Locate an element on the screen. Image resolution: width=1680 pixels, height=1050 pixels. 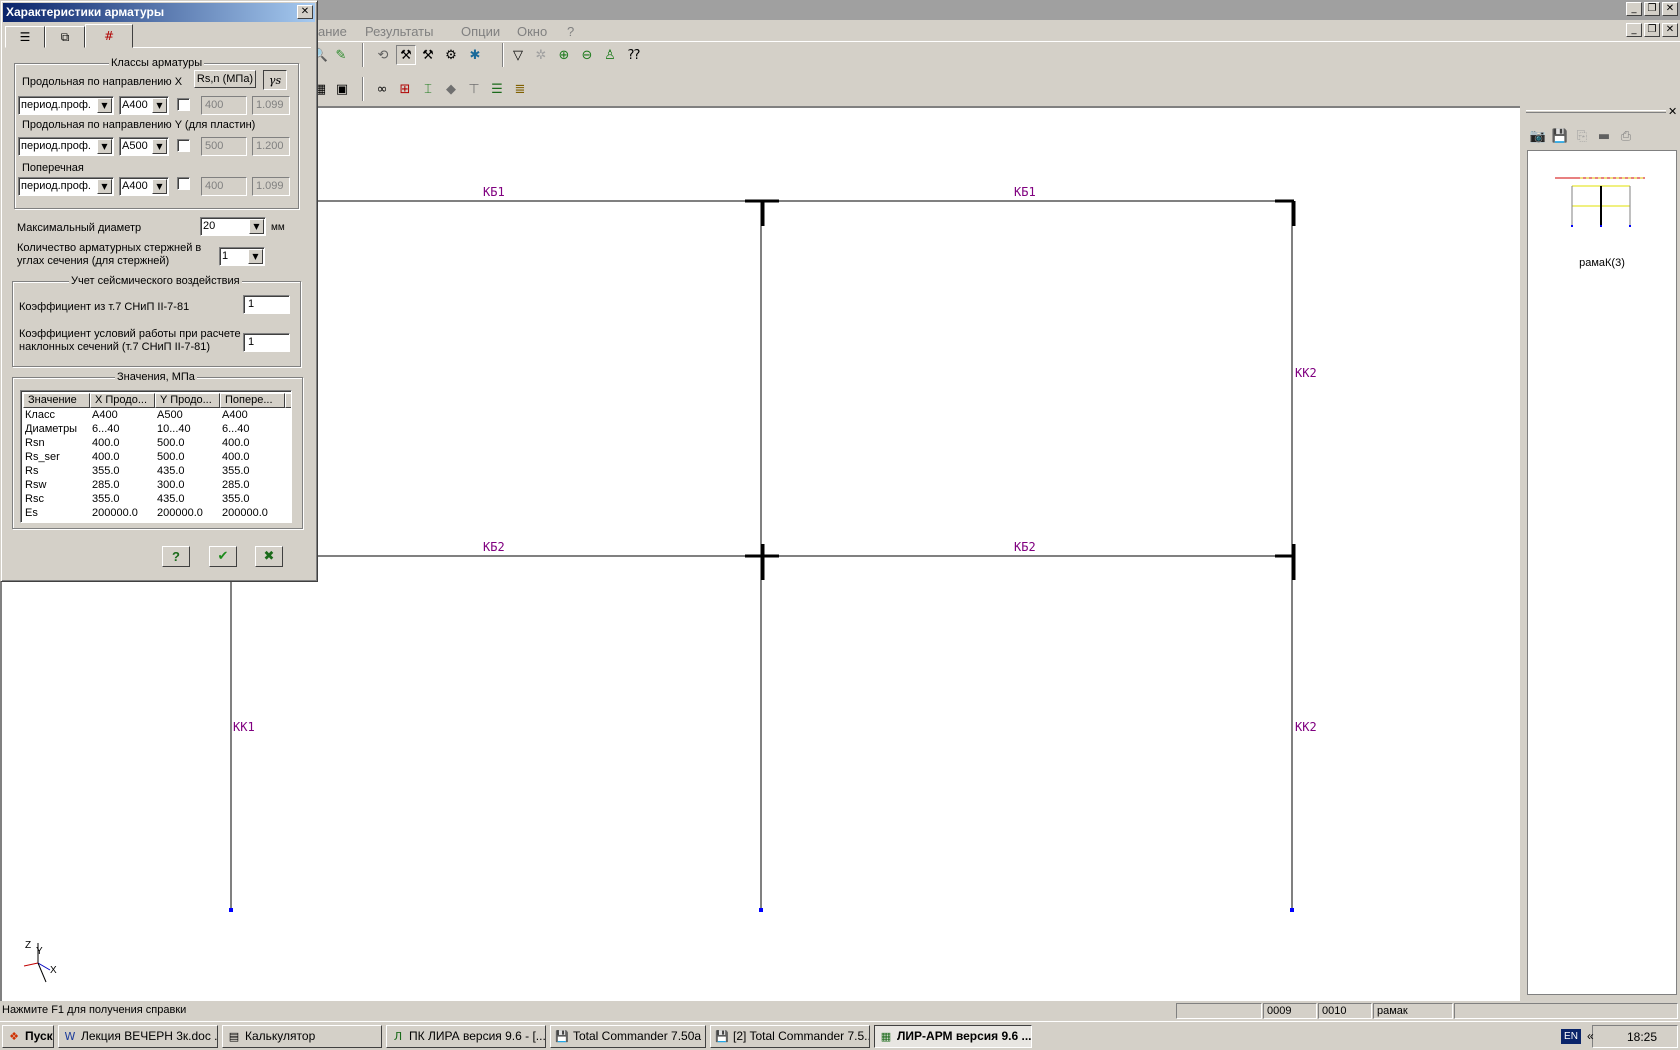
apply-button: ✔ is located at coordinates (223, 556).